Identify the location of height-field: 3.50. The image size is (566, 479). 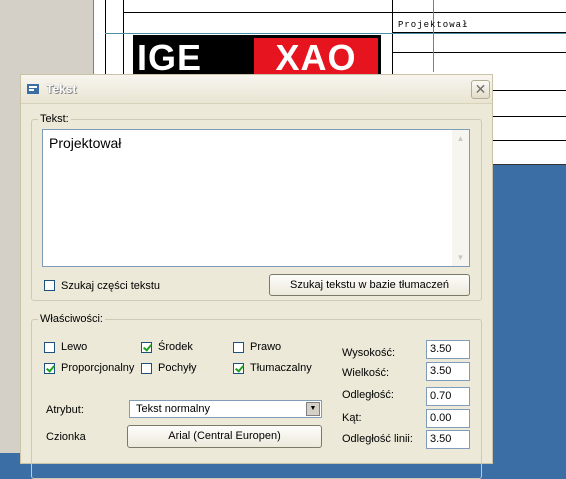
(448, 349).